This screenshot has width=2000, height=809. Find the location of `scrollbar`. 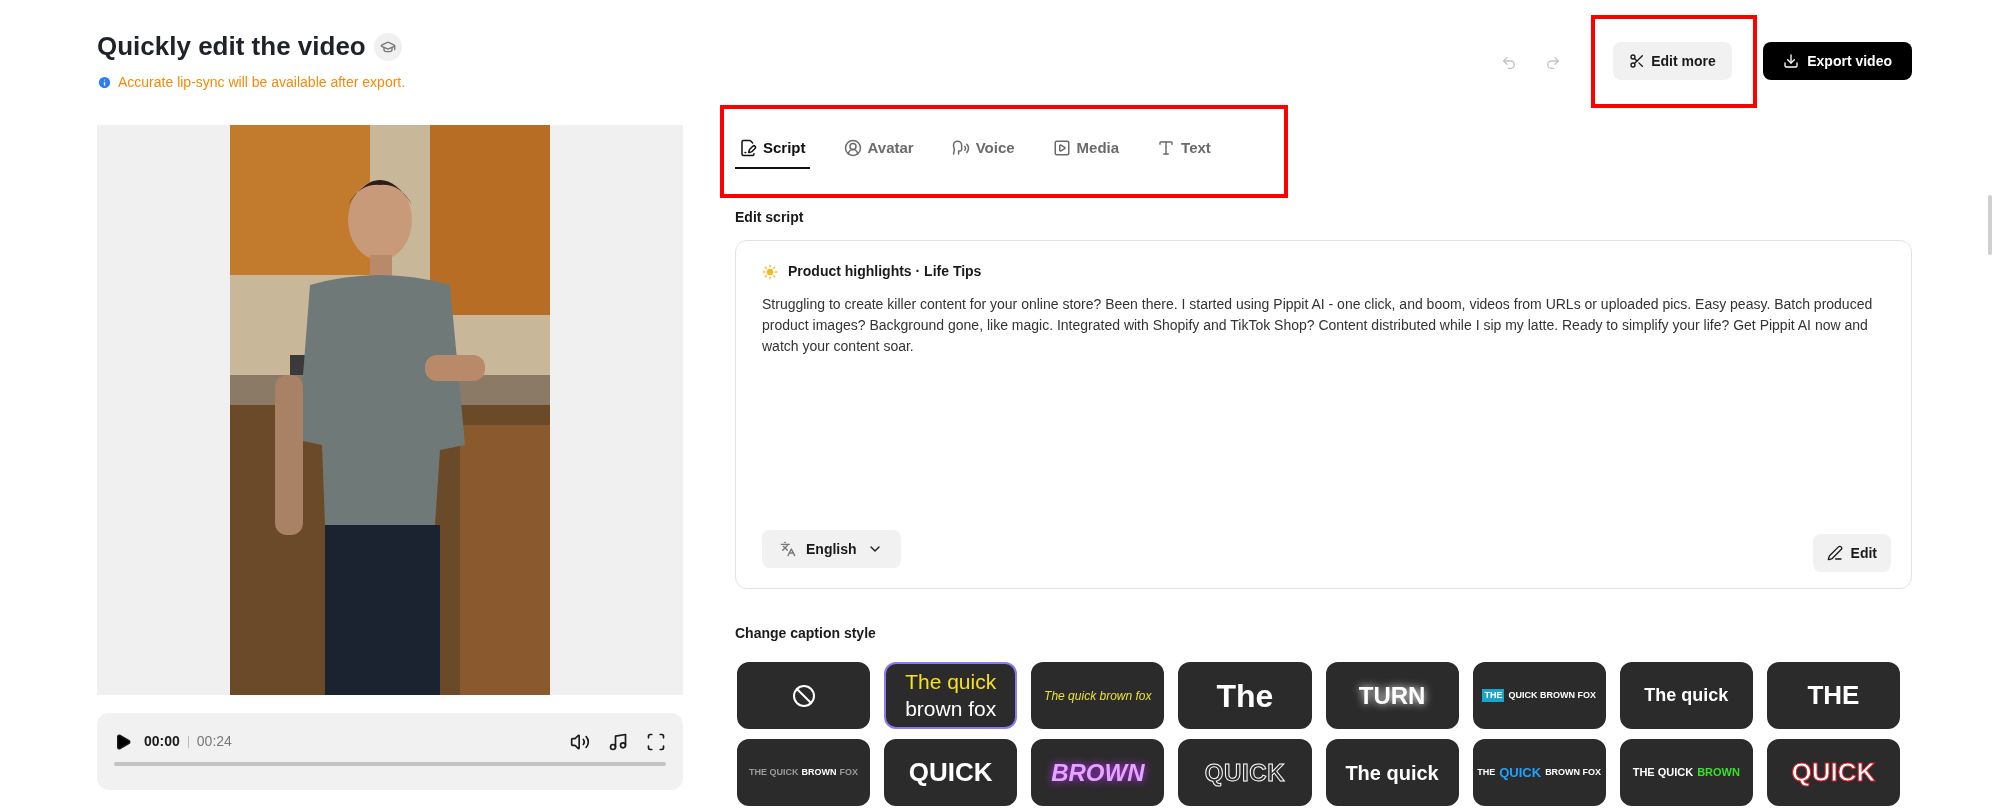

scrollbar is located at coordinates (1990, 225).